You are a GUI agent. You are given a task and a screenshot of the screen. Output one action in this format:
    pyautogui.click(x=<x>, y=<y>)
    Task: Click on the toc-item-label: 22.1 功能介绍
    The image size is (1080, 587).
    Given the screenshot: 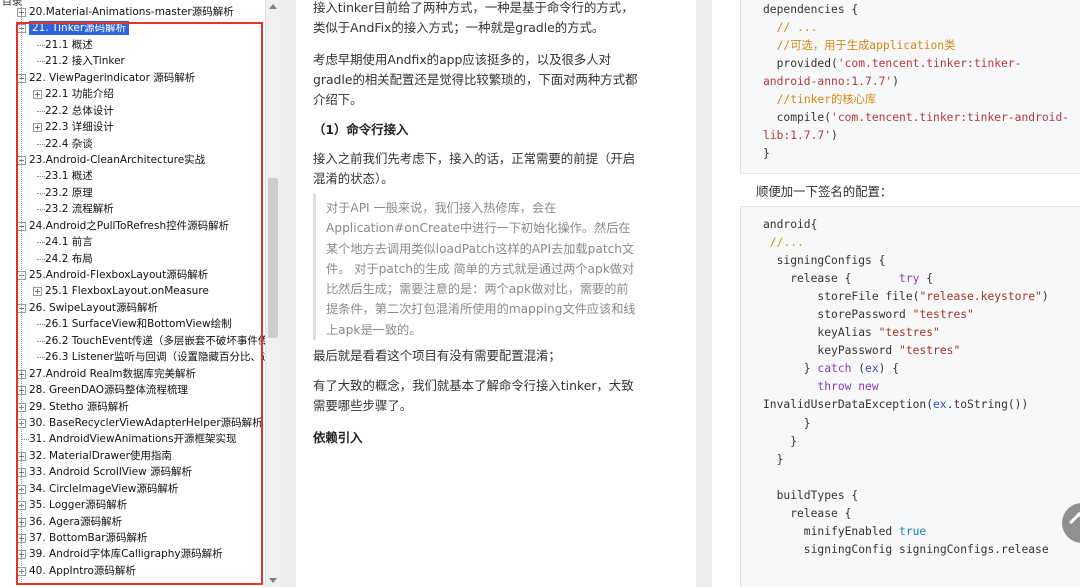 What is the action you would take?
    pyautogui.click(x=79, y=94)
    